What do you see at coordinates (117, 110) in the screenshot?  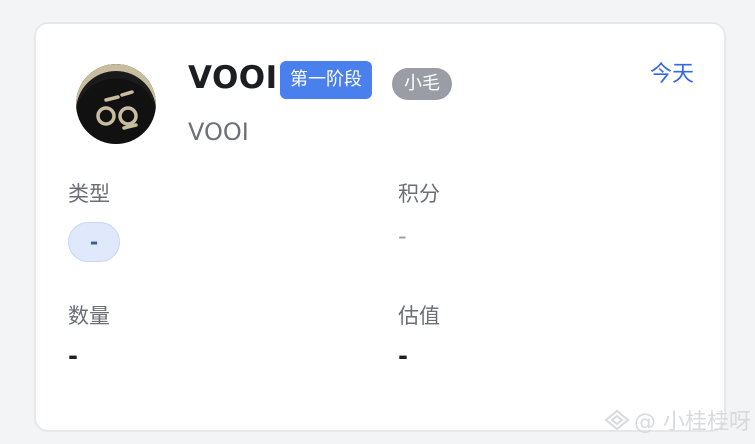 I see `glasses-logo-icon` at bounding box center [117, 110].